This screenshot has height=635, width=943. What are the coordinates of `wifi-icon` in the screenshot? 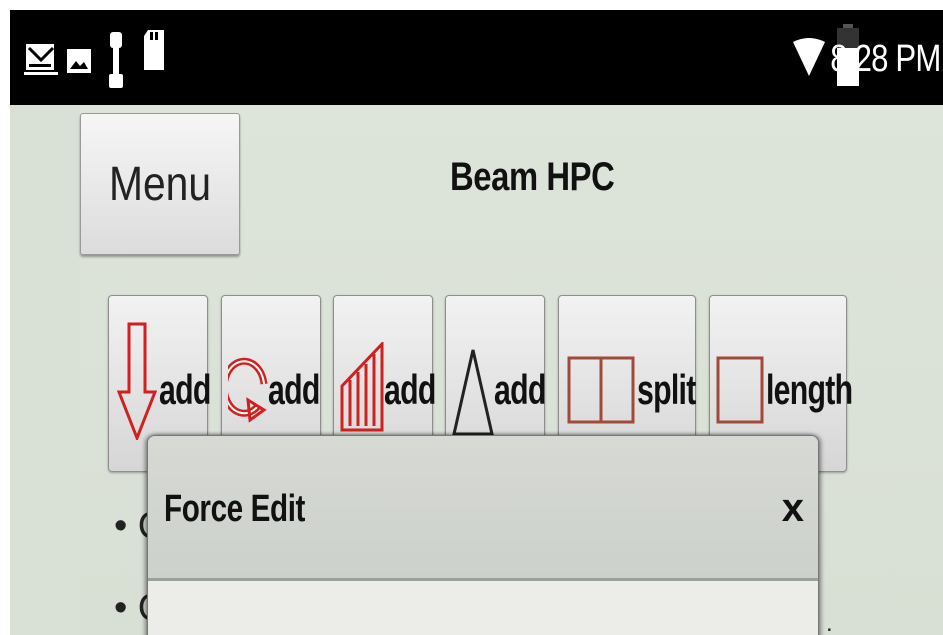 It's located at (809, 57).